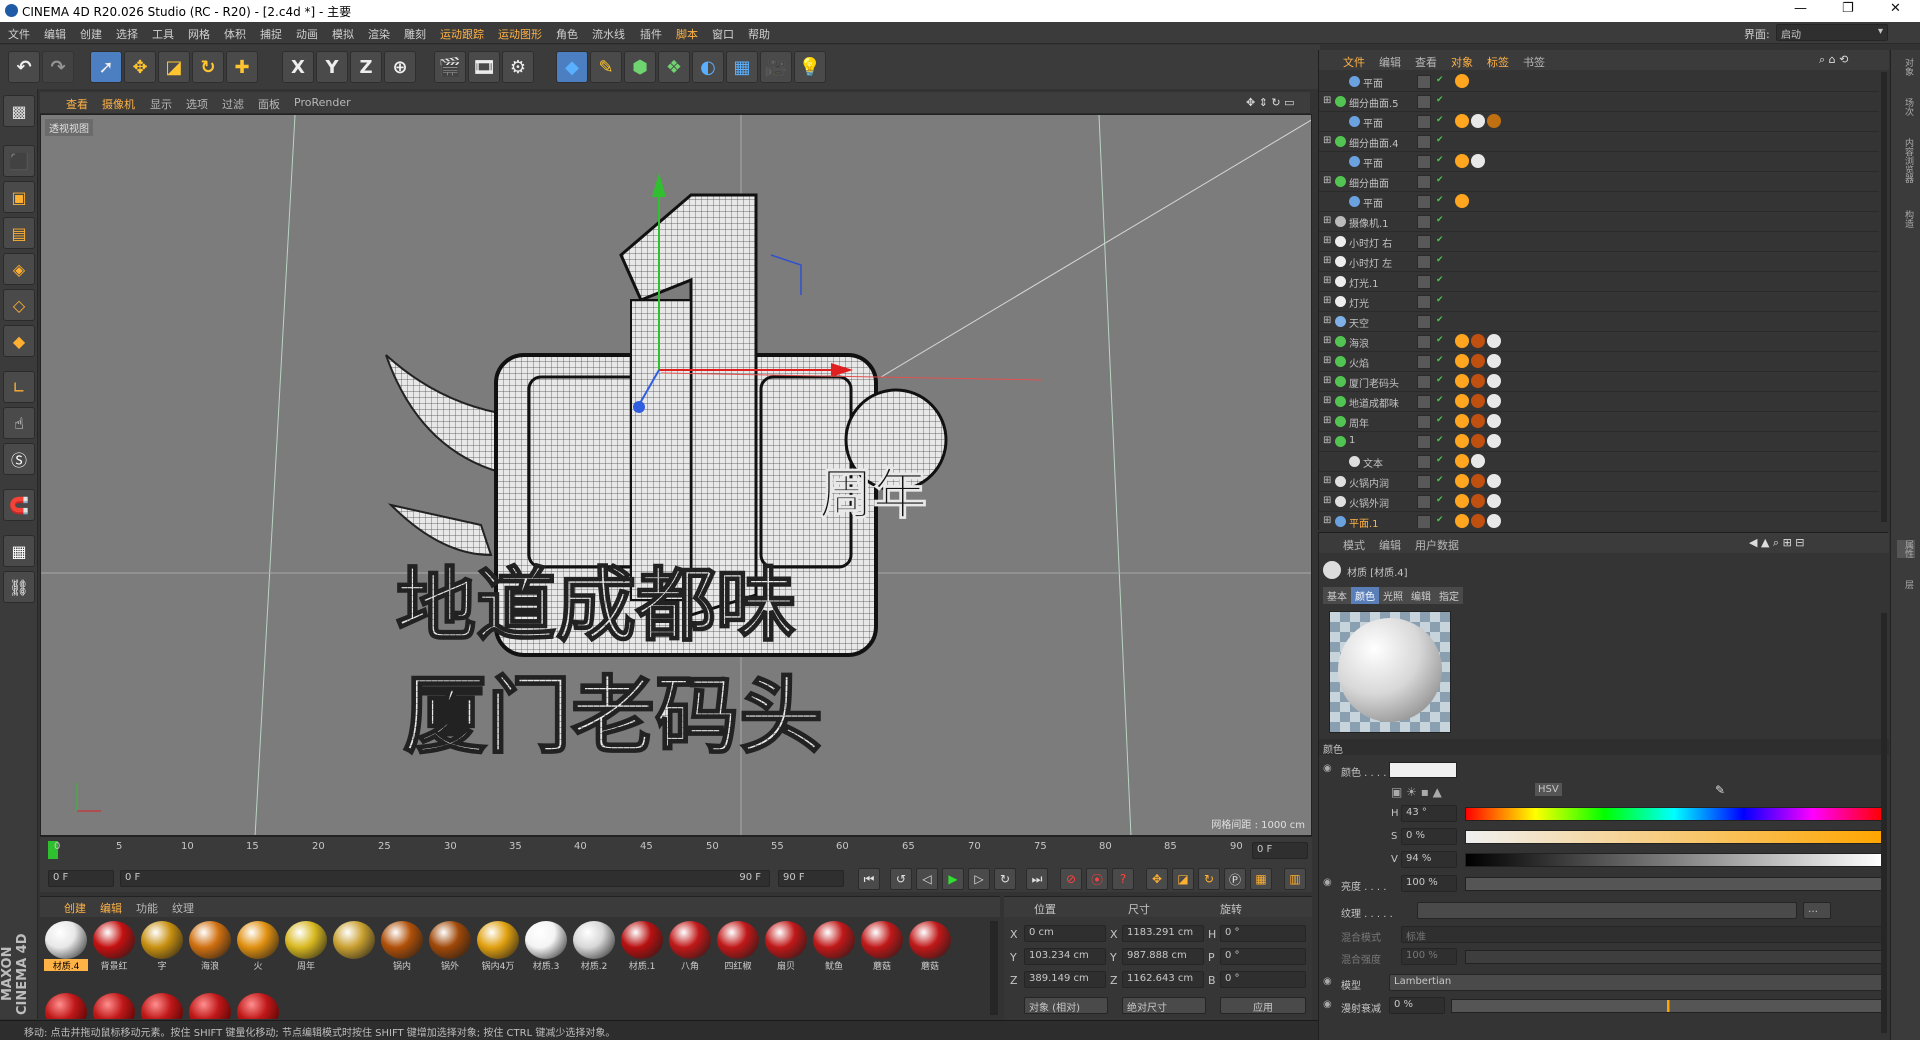 This screenshot has width=1920, height=1040. I want to click on object-row: ⊞ 1 ✔, so click(1599, 442).